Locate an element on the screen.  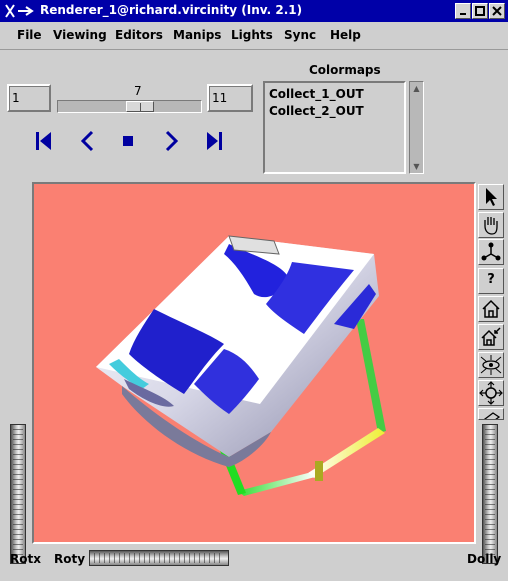
menu-help: Help is located at coordinates (345, 35).